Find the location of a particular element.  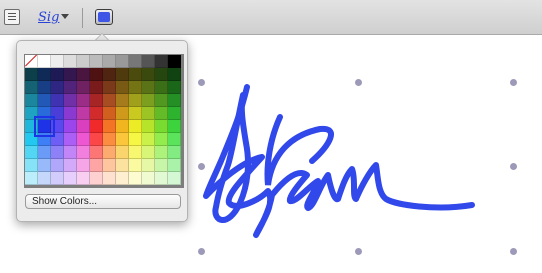

signature-menu-button: Sig is located at coordinates (55, 18).